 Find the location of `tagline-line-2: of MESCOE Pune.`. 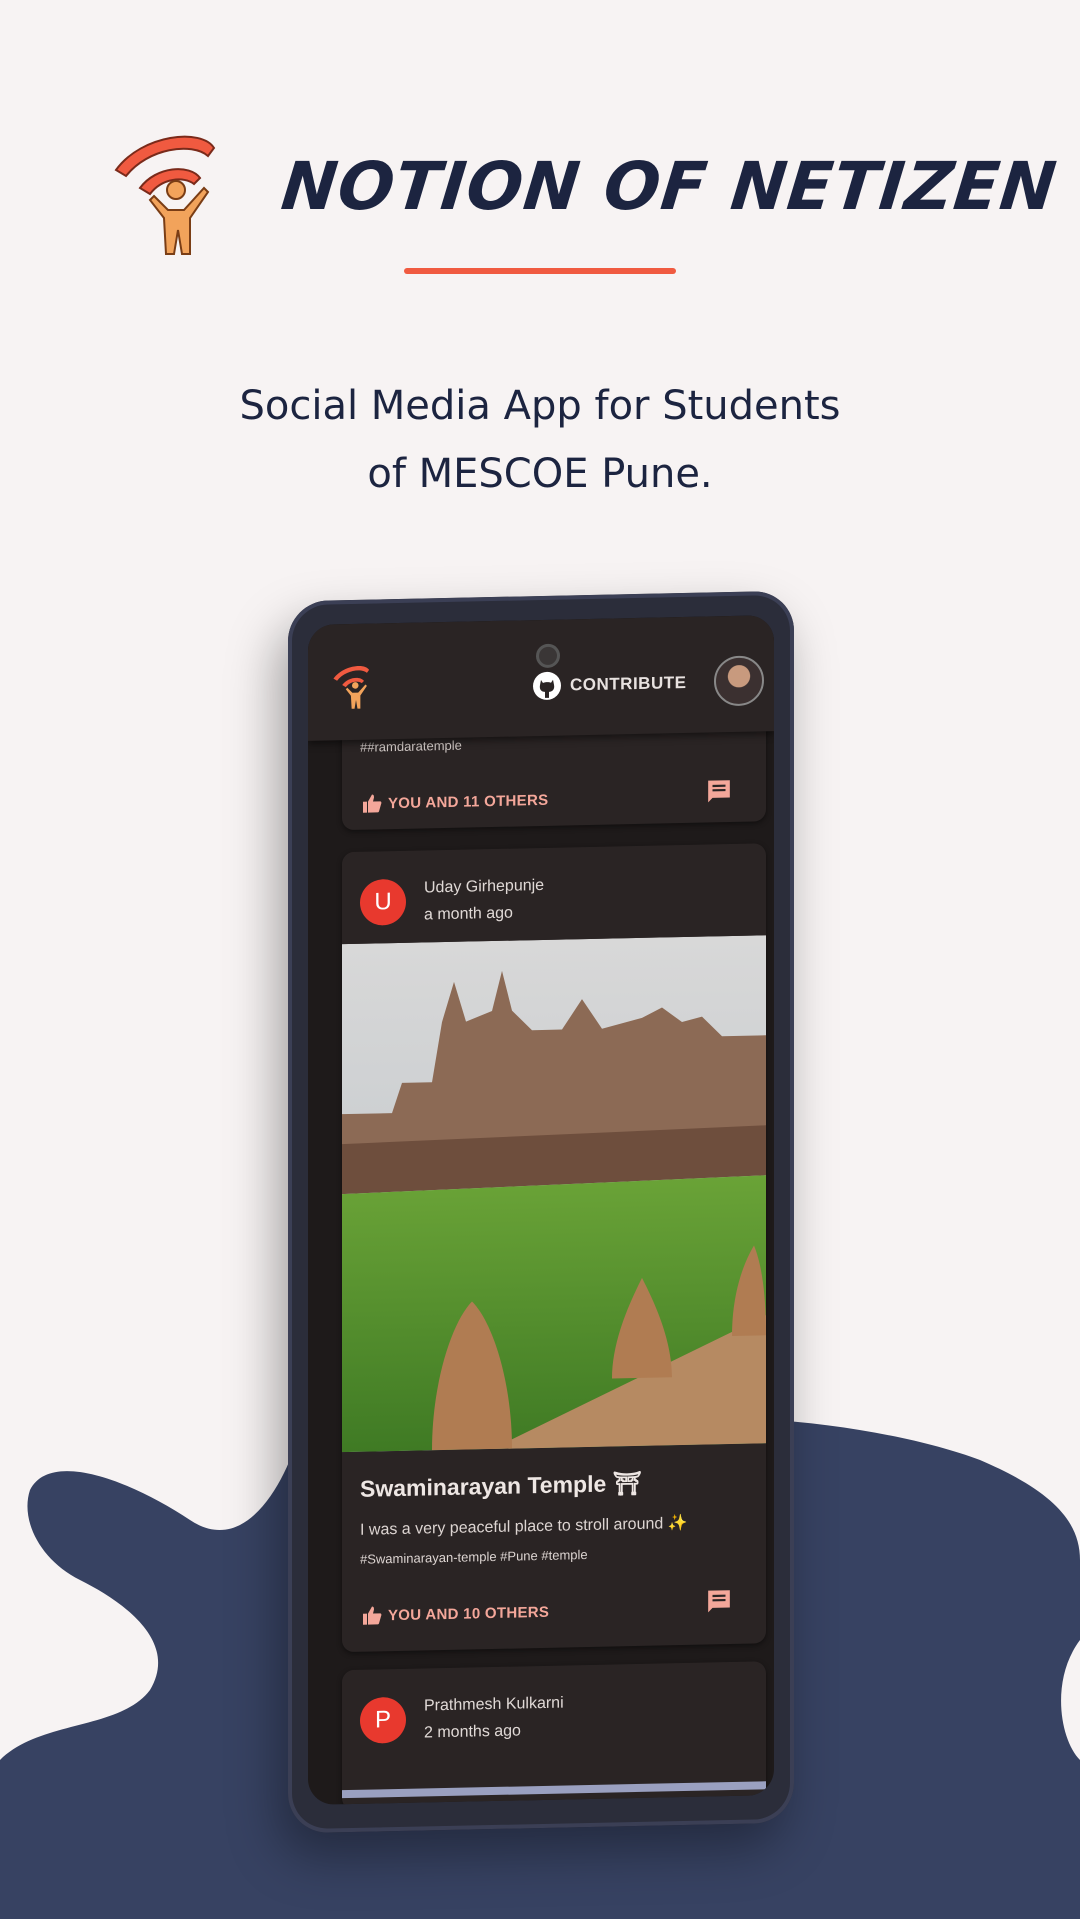

tagline-line-2: of MESCOE Pune. is located at coordinates (540, 474).